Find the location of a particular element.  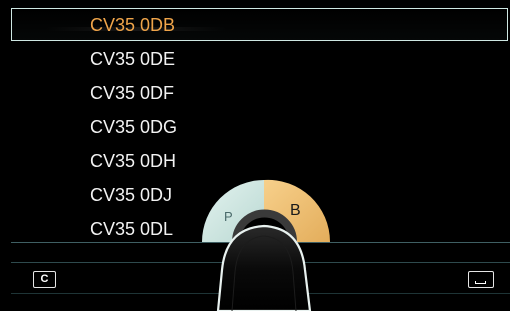

dial-label-right: B is located at coordinates (295, 210).